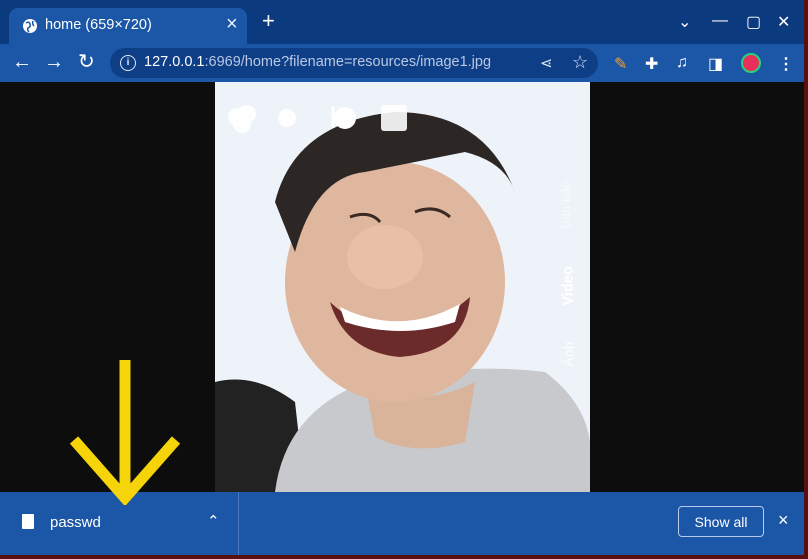 The height and width of the screenshot is (559, 808). What do you see at coordinates (566, 204) in the screenshot?
I see `mode-van-ban: Văn bản` at bounding box center [566, 204].